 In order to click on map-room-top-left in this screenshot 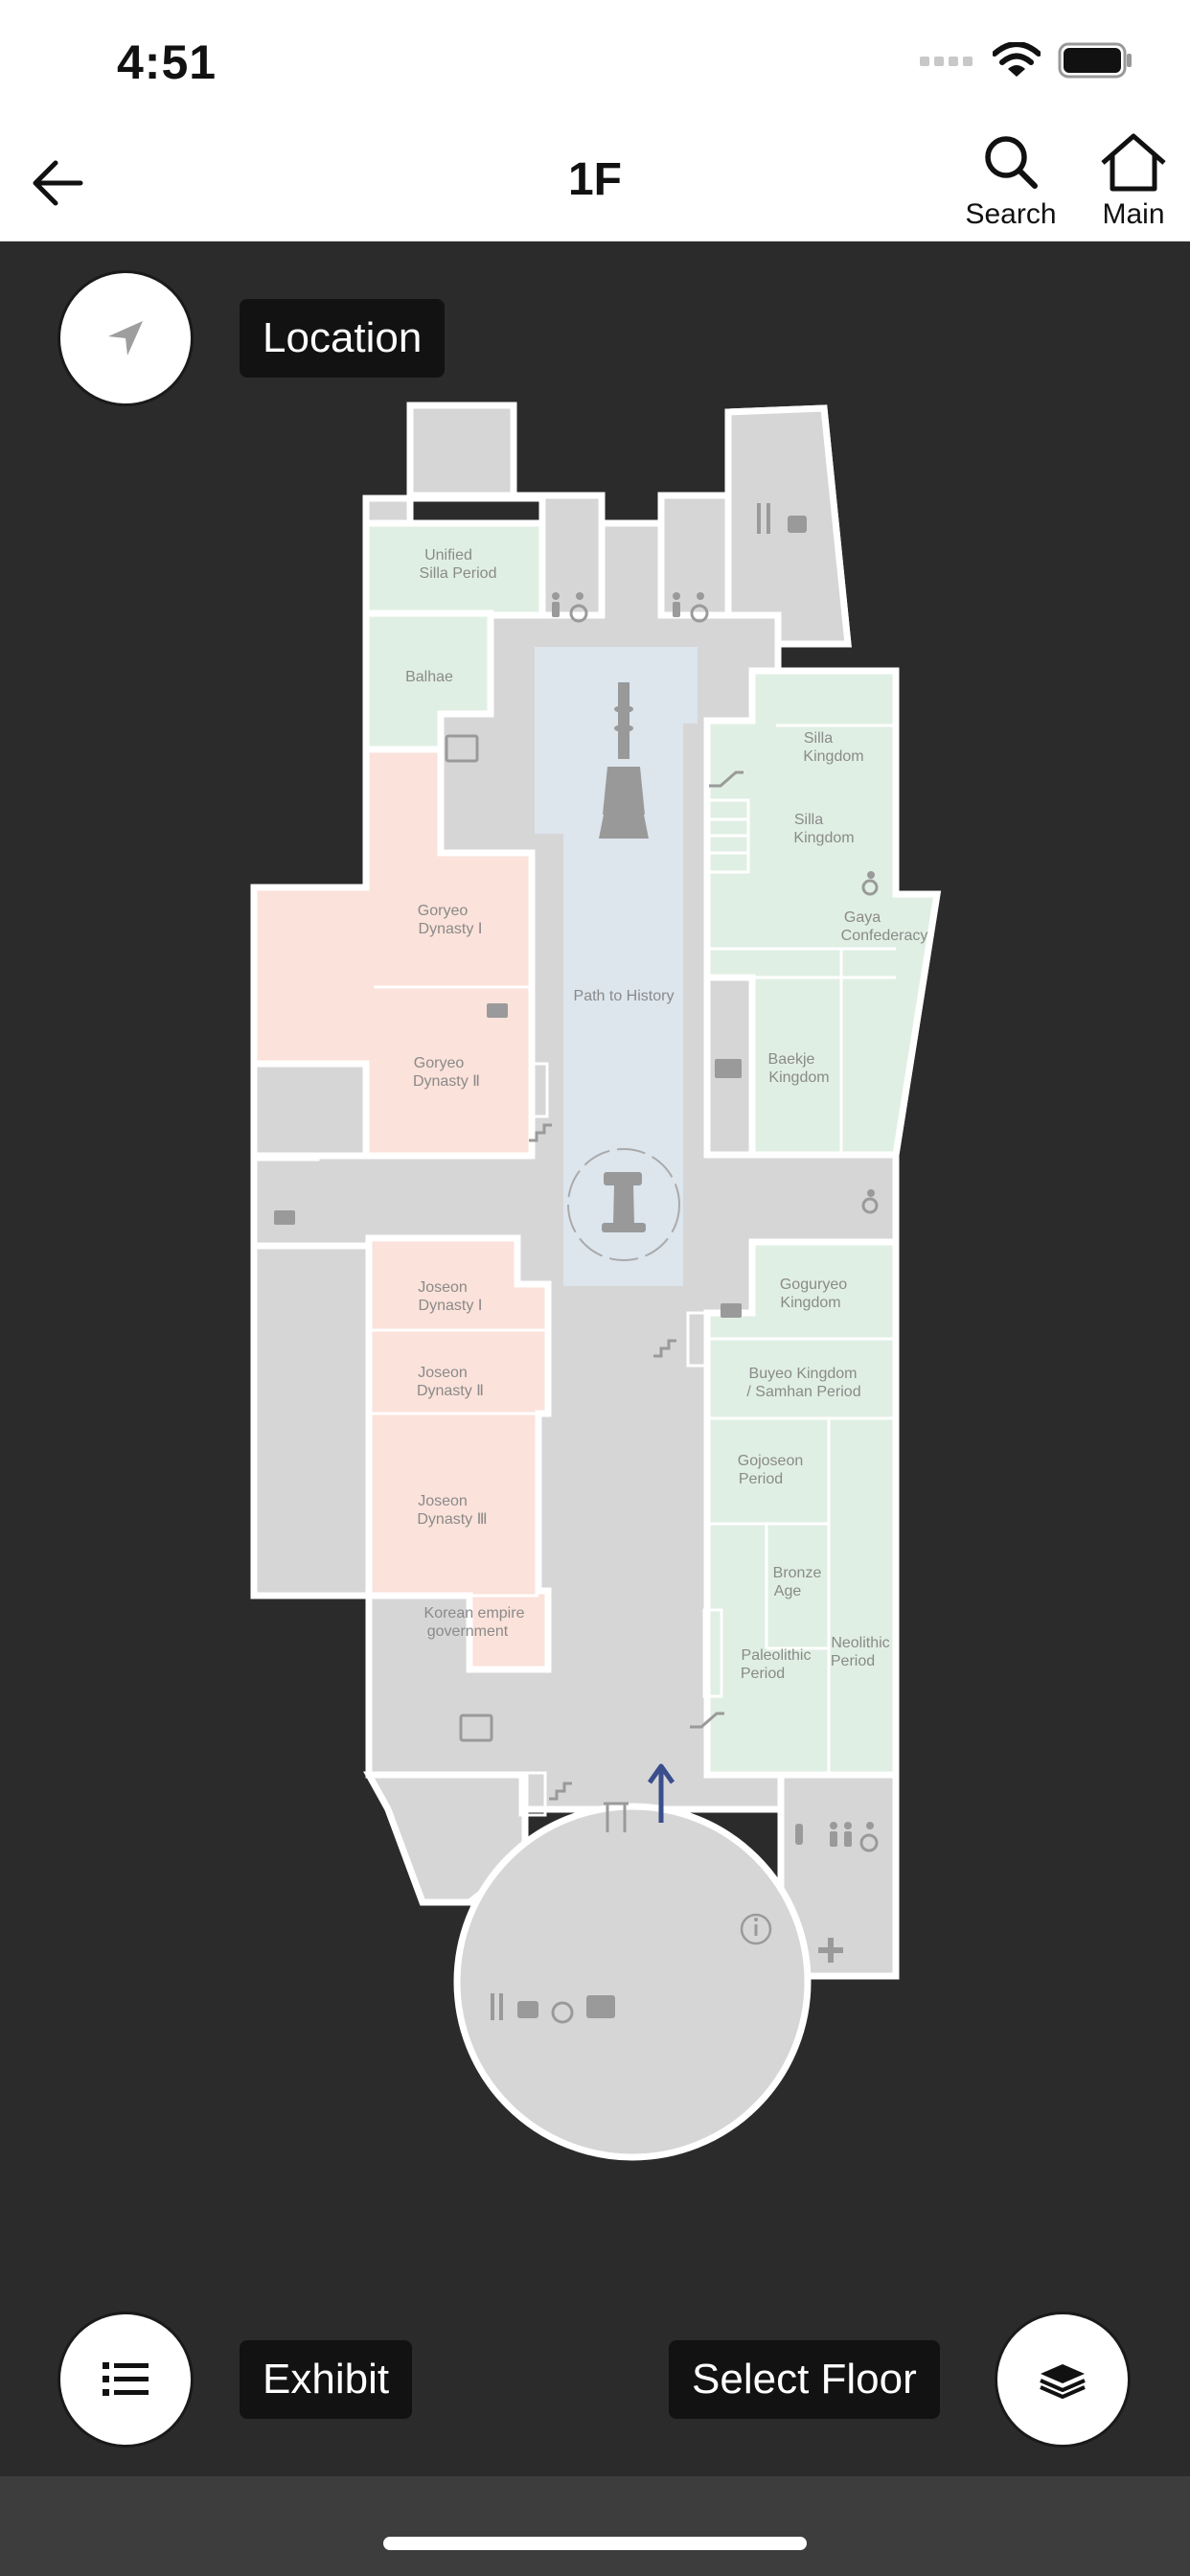, I will do `click(461, 450)`.